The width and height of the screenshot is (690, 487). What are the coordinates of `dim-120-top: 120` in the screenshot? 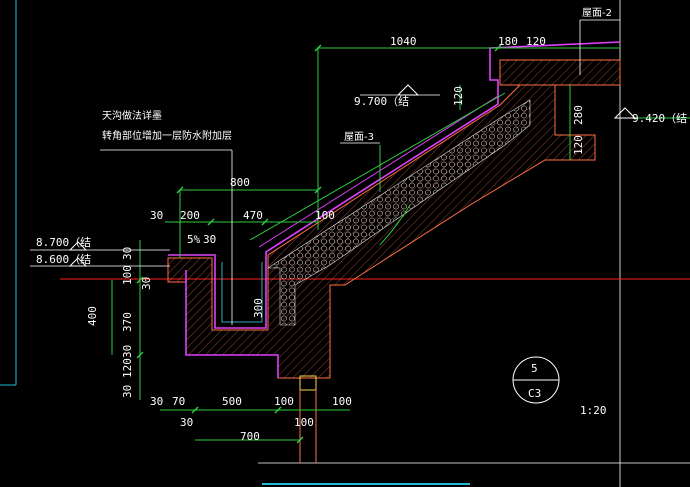 It's located at (536, 41).